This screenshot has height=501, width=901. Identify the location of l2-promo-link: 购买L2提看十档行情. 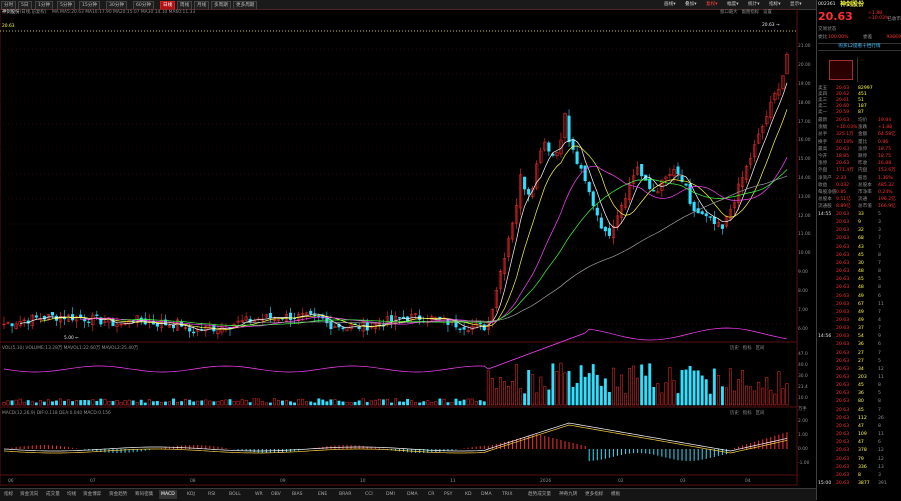
(859, 47).